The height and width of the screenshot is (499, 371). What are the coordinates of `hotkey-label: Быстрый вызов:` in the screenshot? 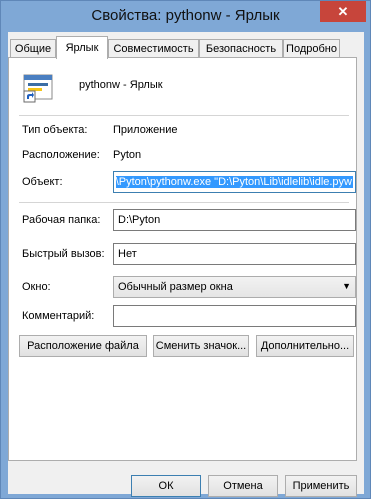 It's located at (63, 254).